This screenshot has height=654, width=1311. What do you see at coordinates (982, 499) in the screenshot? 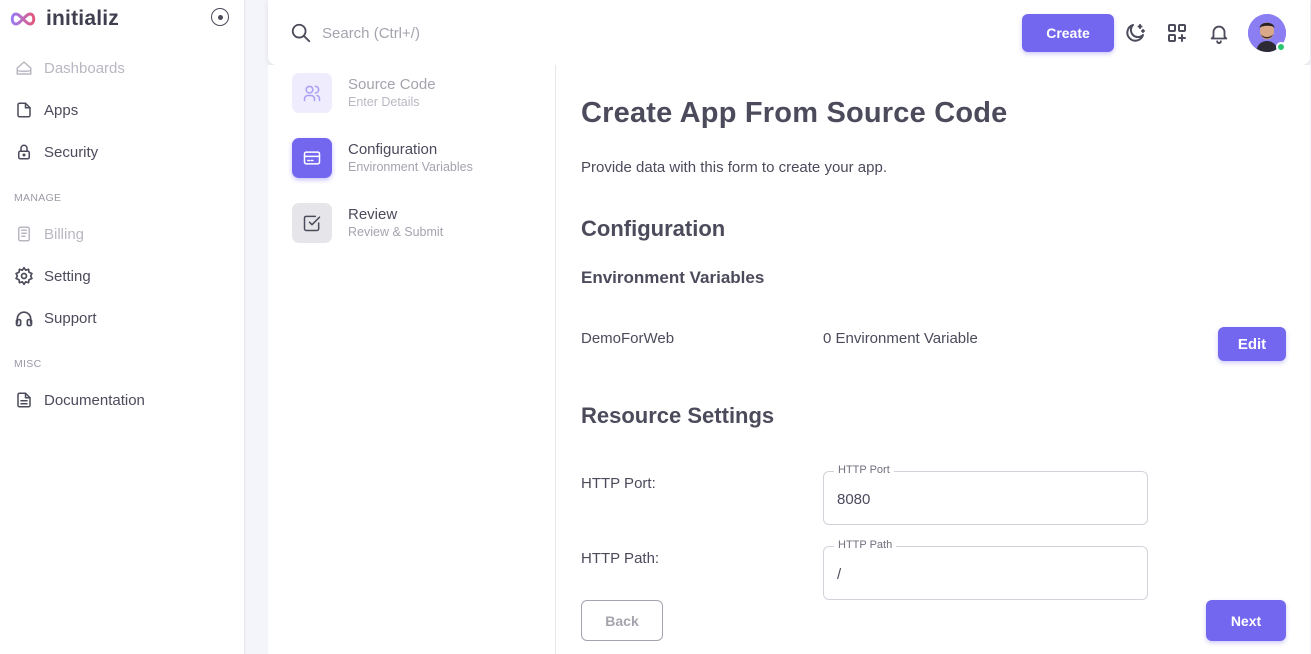
I see `http-port-input` at bounding box center [982, 499].